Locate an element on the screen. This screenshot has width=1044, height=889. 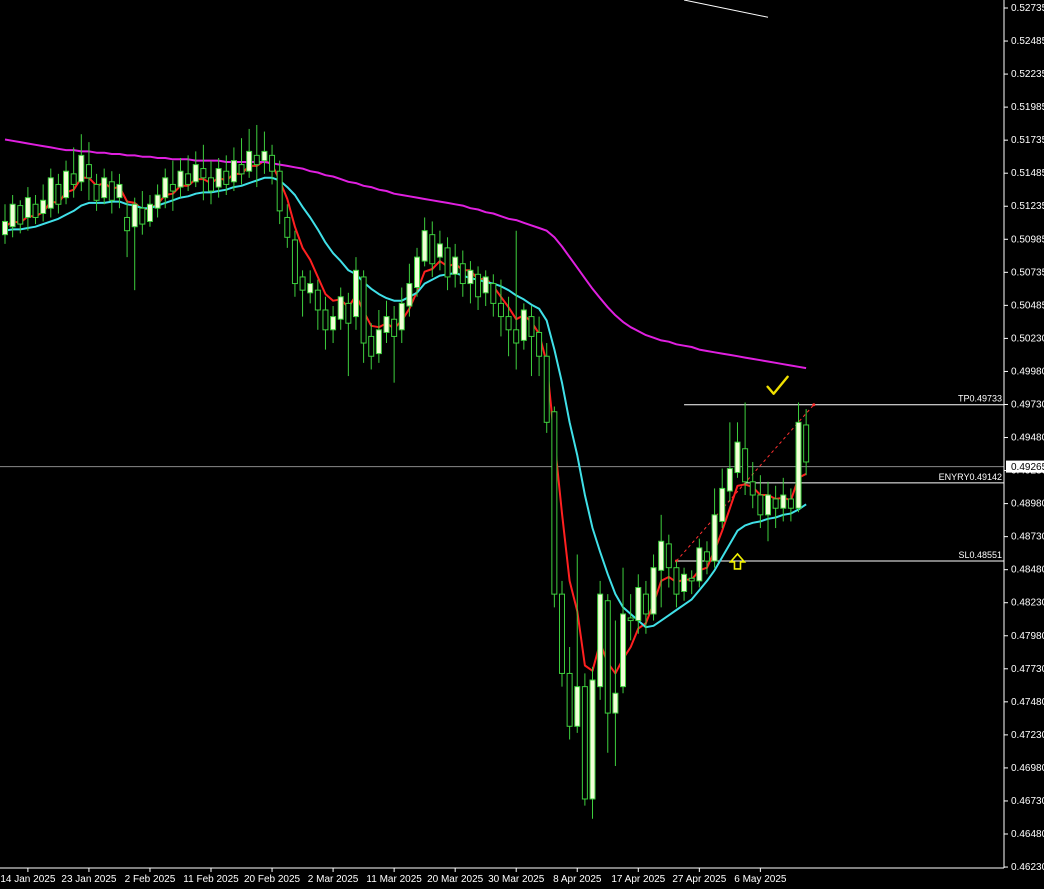
y-tick-label: 0.46480 is located at coordinates (1027, 834).